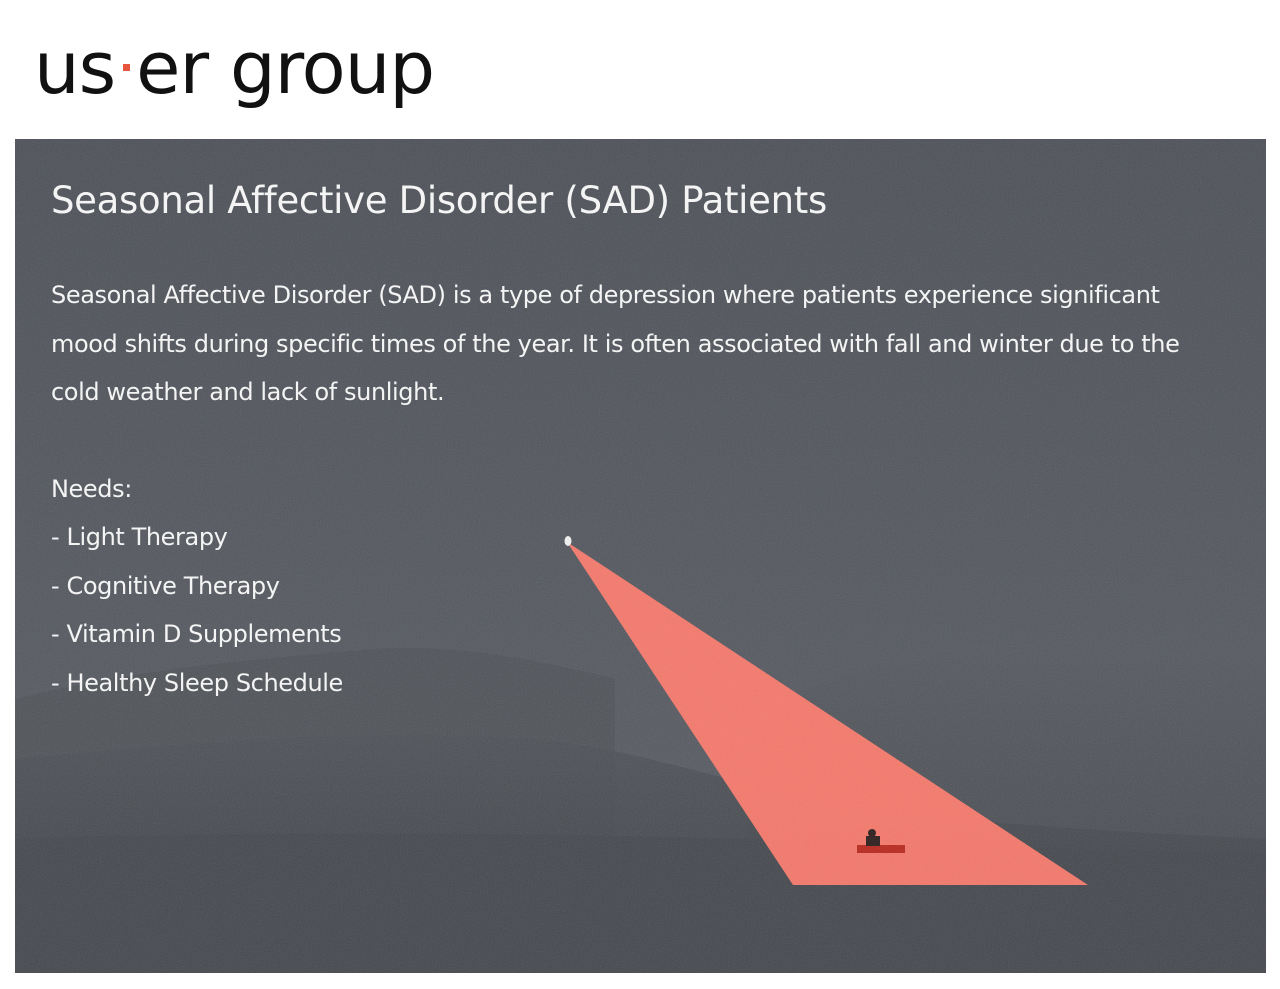 This screenshot has height=989, width=1280. I want to click on needs-item: - Light Therapy, so click(139, 537).